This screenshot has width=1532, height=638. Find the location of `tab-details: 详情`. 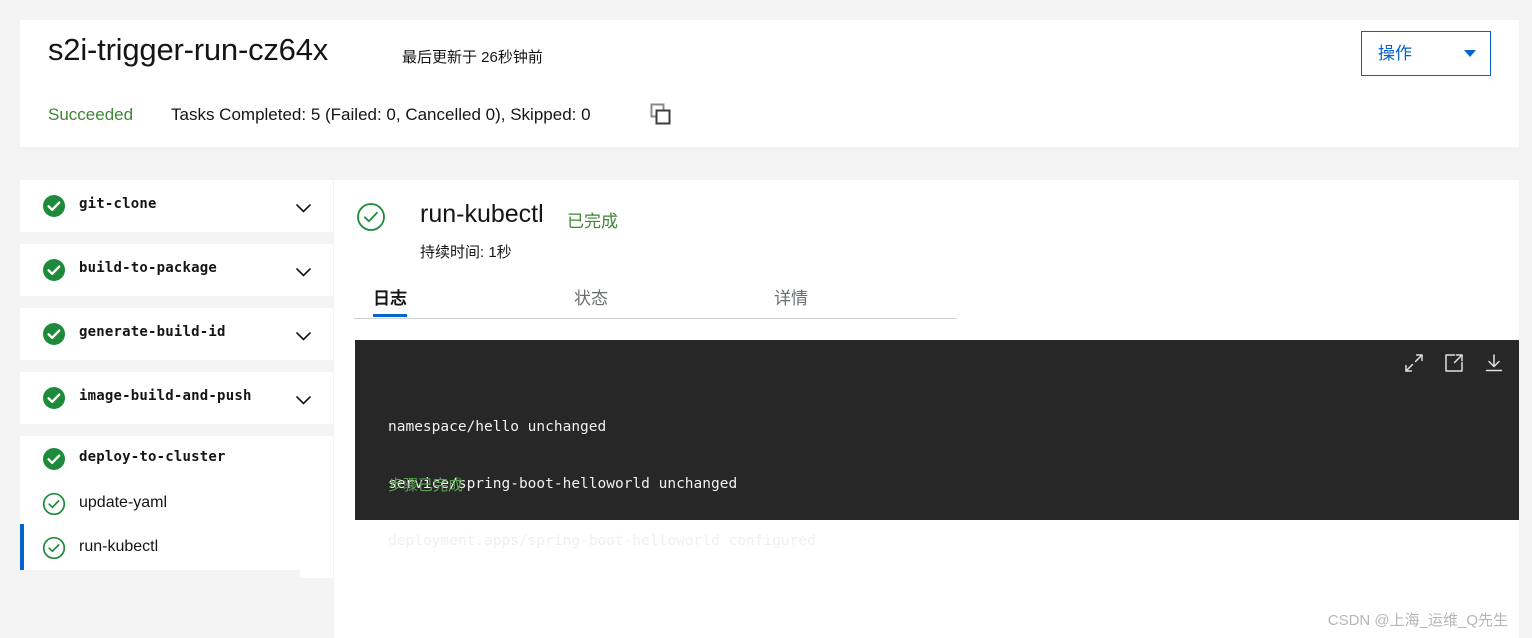

tab-details: 详情 is located at coordinates (791, 294).